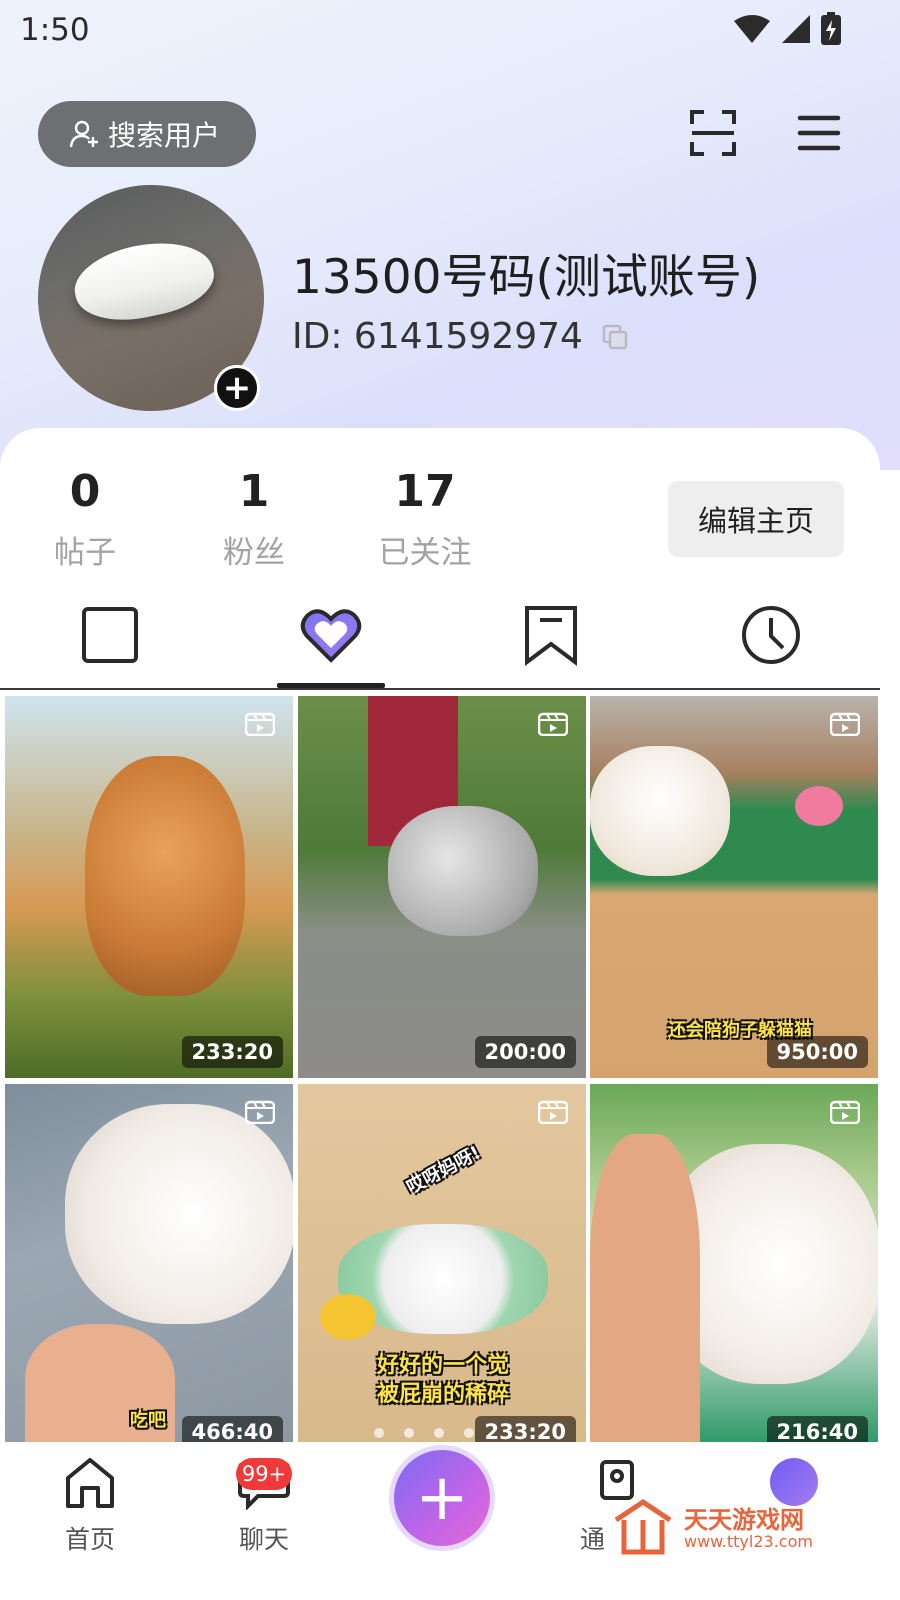 The width and height of the screenshot is (900, 1600). I want to click on duck-toy, so click(348, 1317).